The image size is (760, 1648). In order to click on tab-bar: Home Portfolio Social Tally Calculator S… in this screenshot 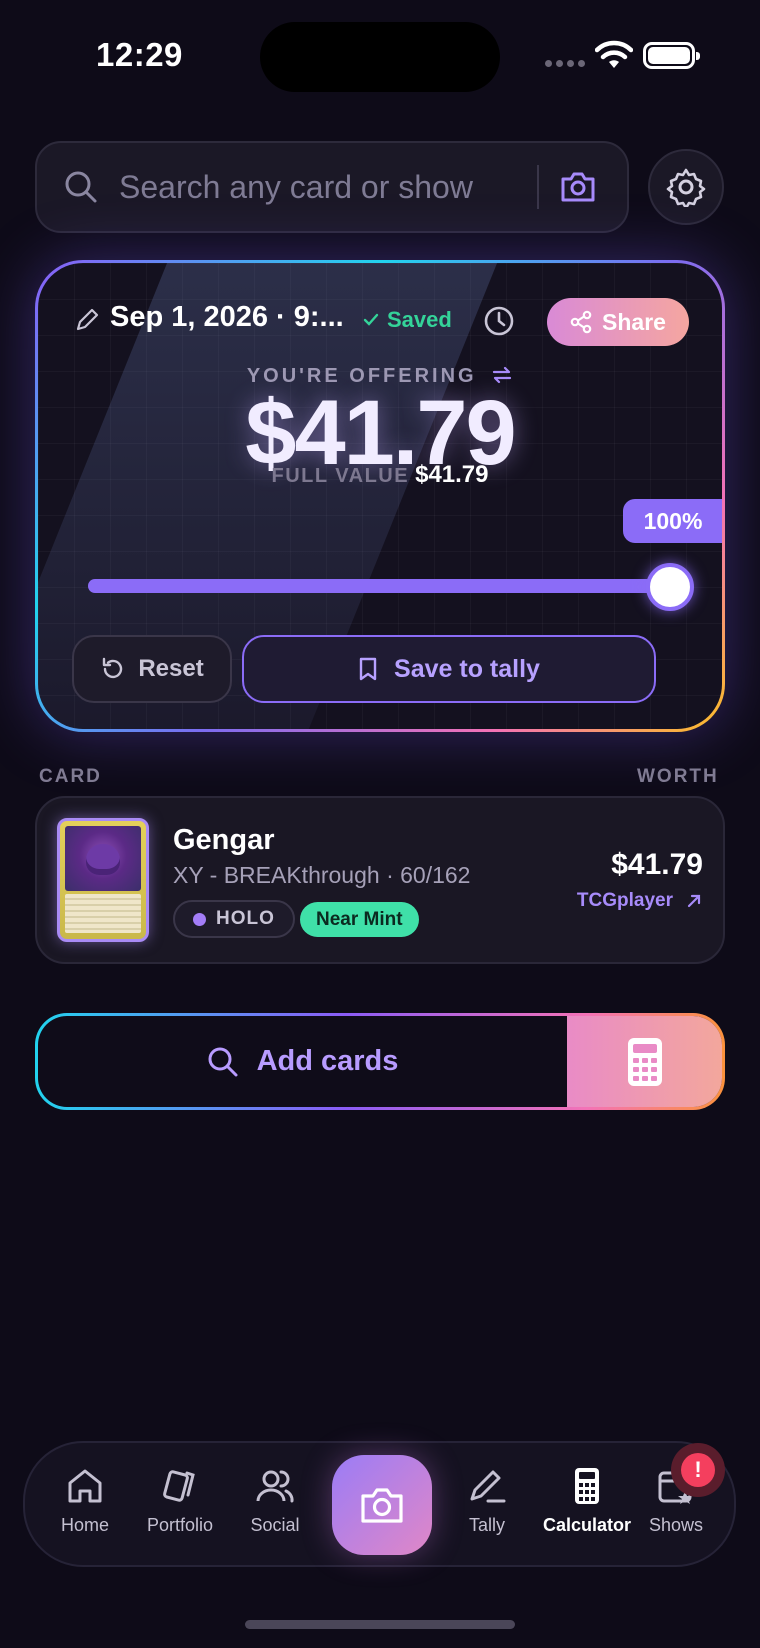, I will do `click(379, 1504)`.